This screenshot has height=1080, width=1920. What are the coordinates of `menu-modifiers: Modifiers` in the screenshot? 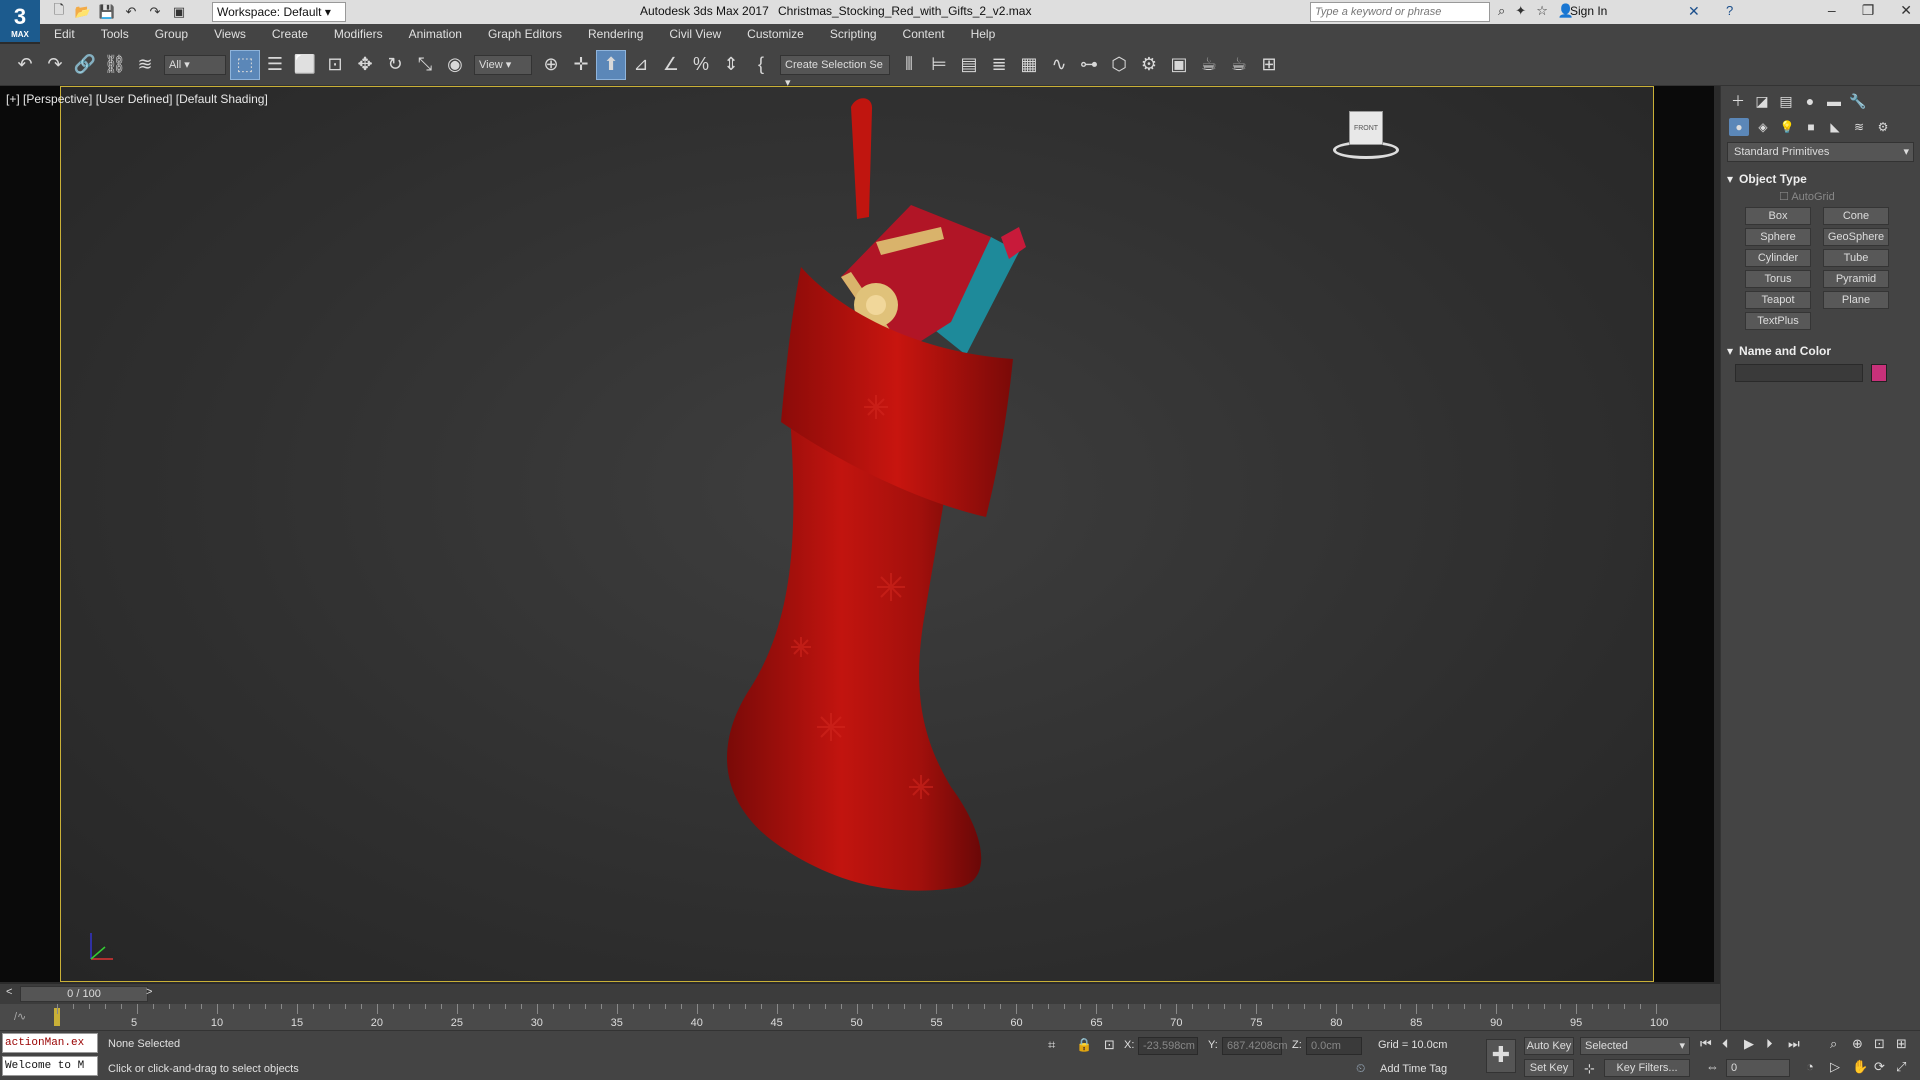 It's located at (358, 34).